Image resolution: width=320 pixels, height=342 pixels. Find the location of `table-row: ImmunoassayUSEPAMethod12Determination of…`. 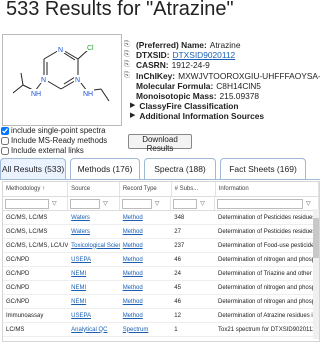

table-row: ImmunoassayUSEPAMethod12Determination of… is located at coordinates (161, 316).